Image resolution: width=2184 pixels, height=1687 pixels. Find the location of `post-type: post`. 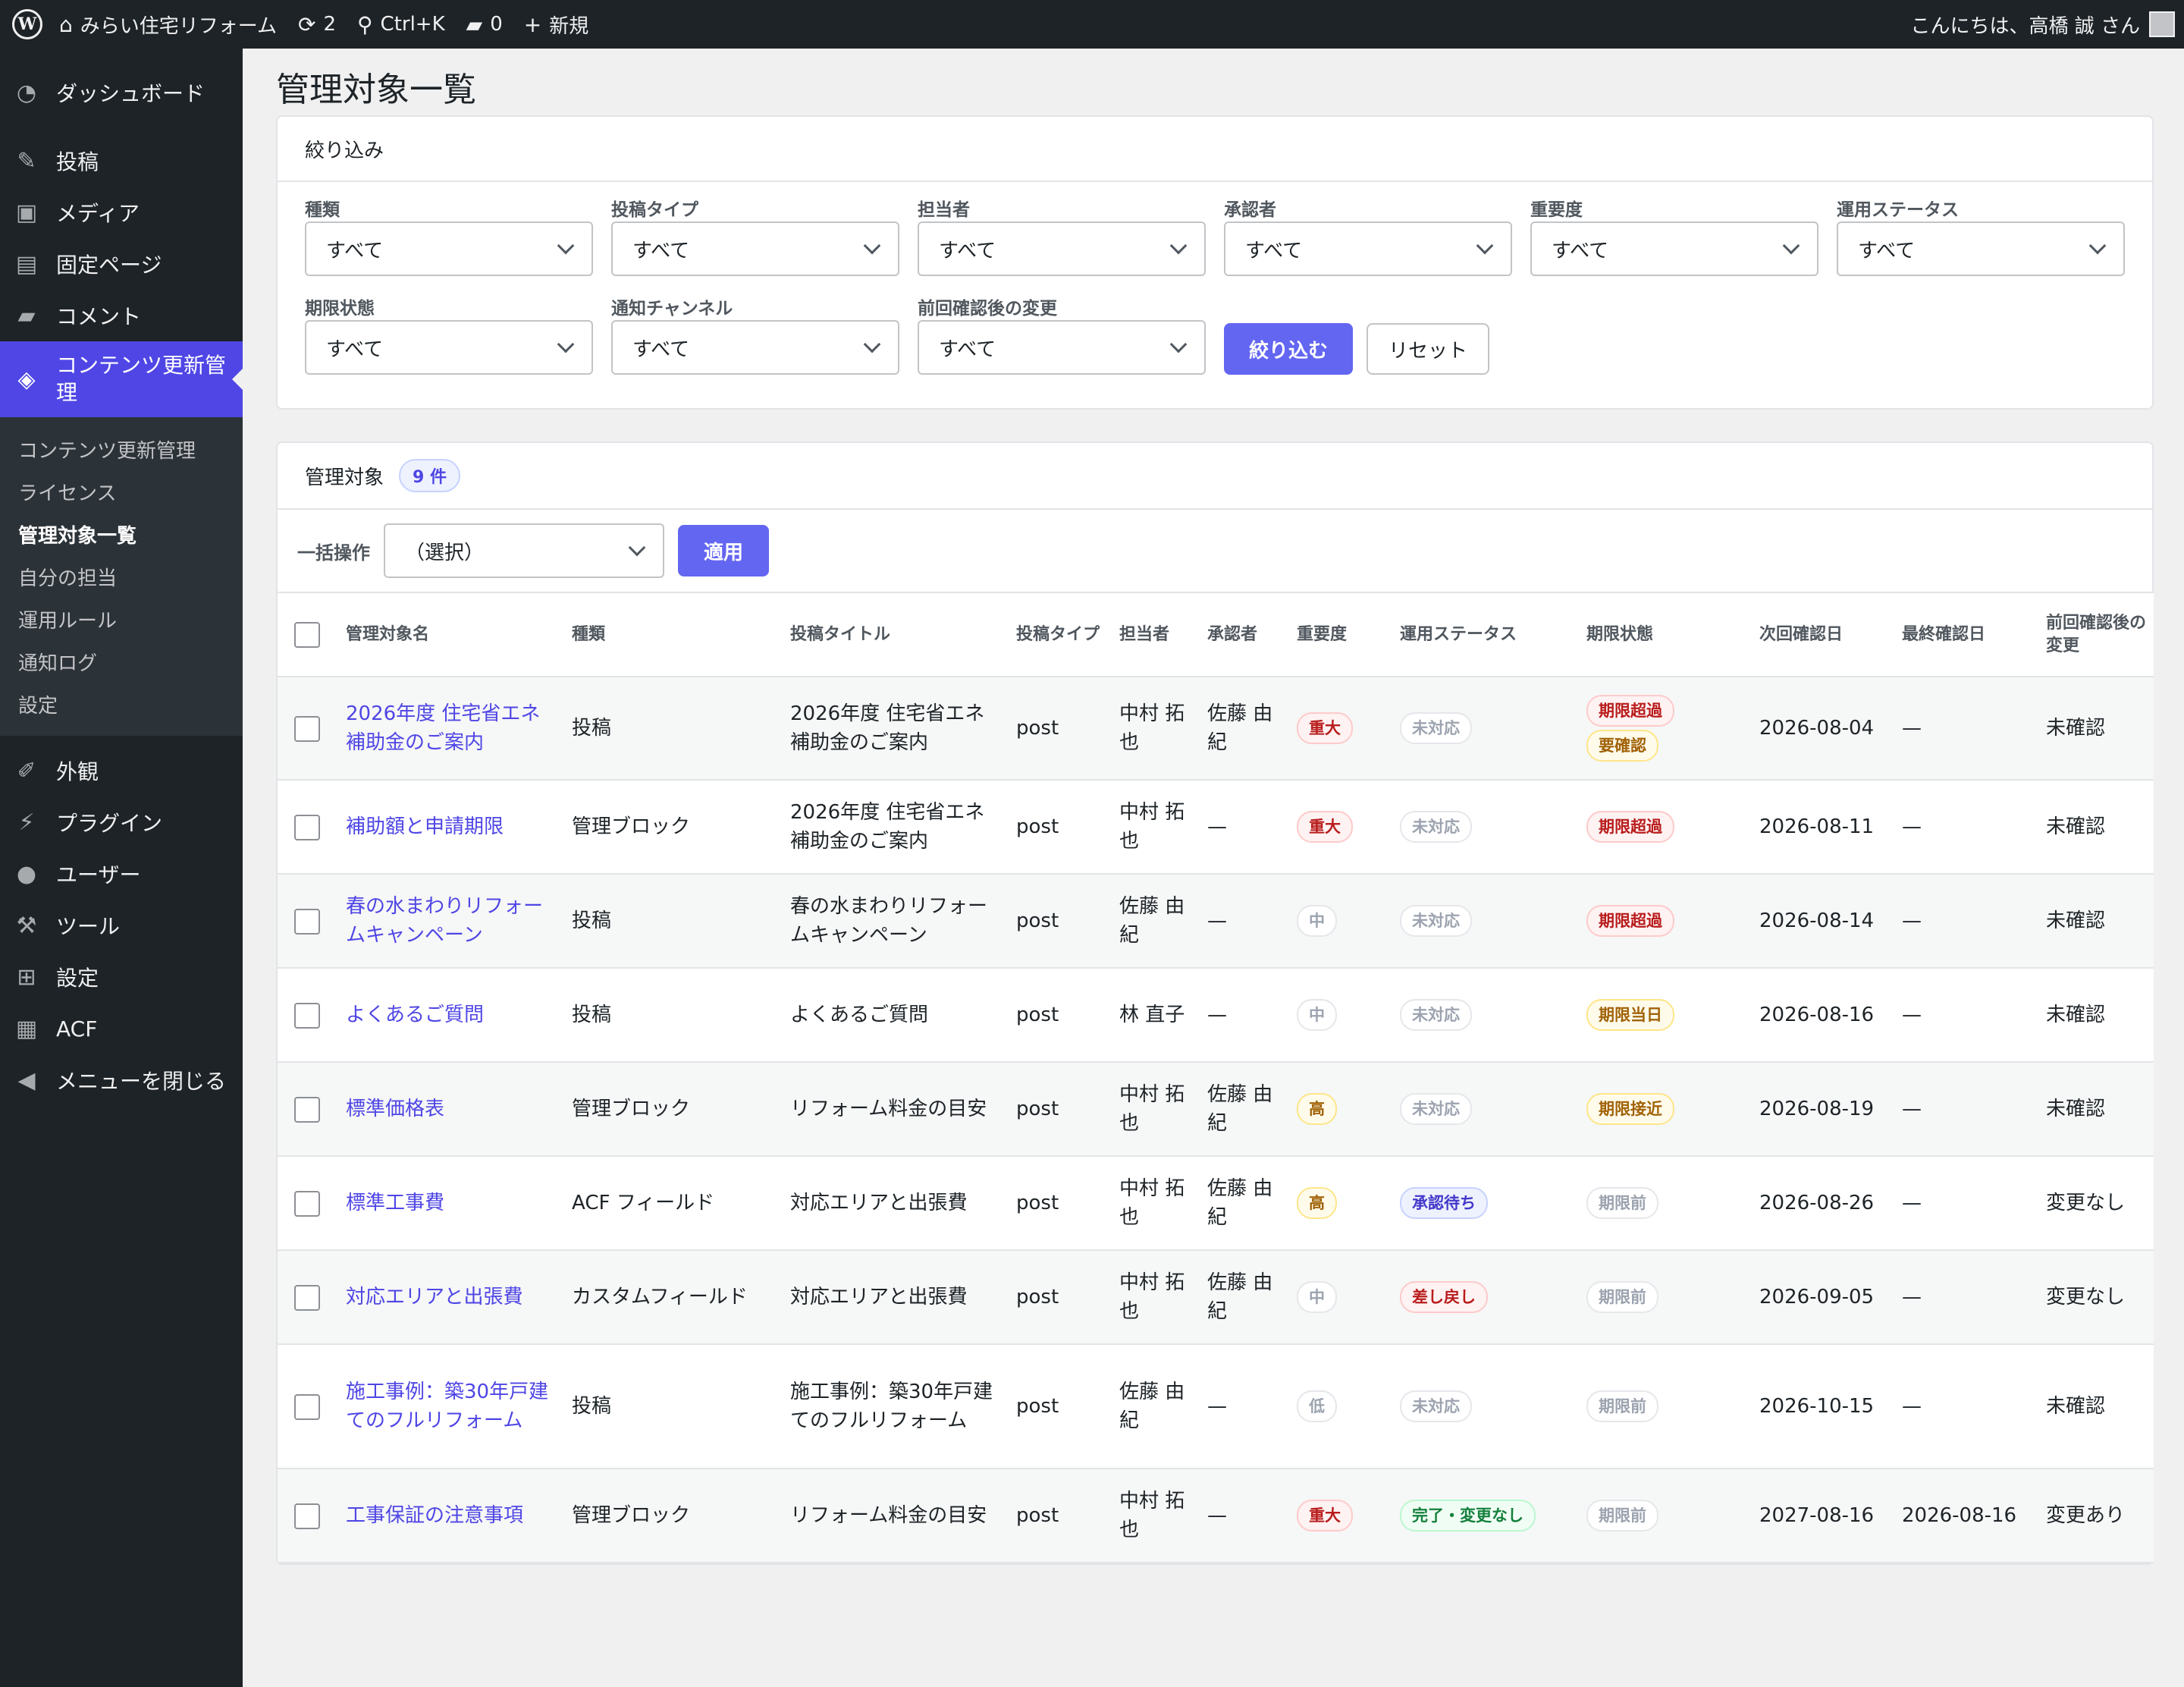

post-type: post is located at coordinates (1060, 921).